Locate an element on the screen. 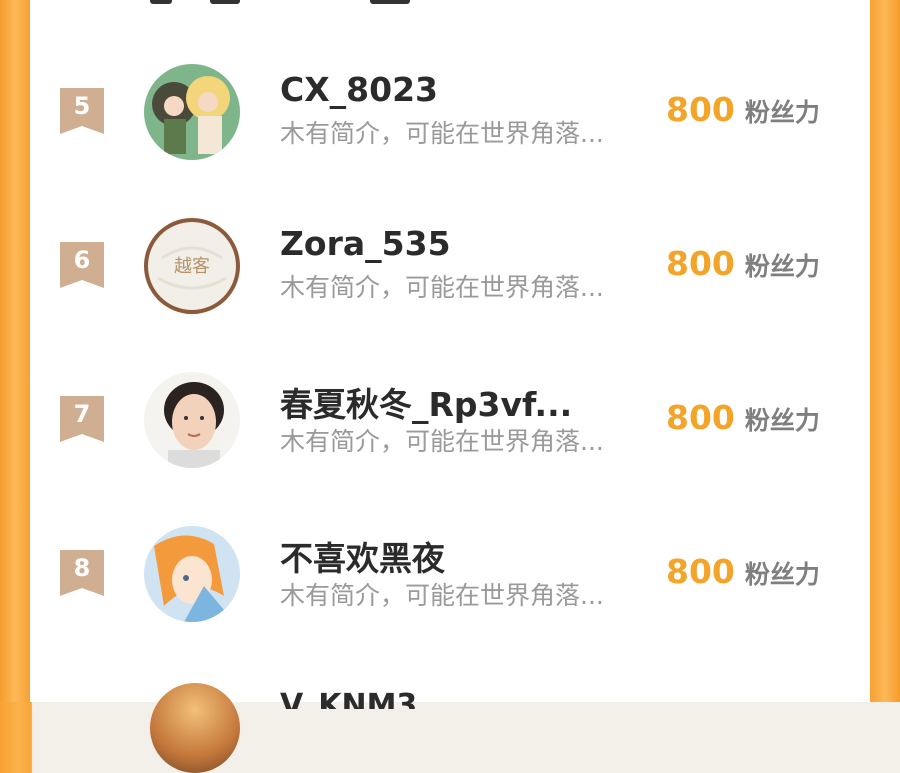 The width and height of the screenshot is (900, 773). svg-text: 越客 is located at coordinates (192, 266).